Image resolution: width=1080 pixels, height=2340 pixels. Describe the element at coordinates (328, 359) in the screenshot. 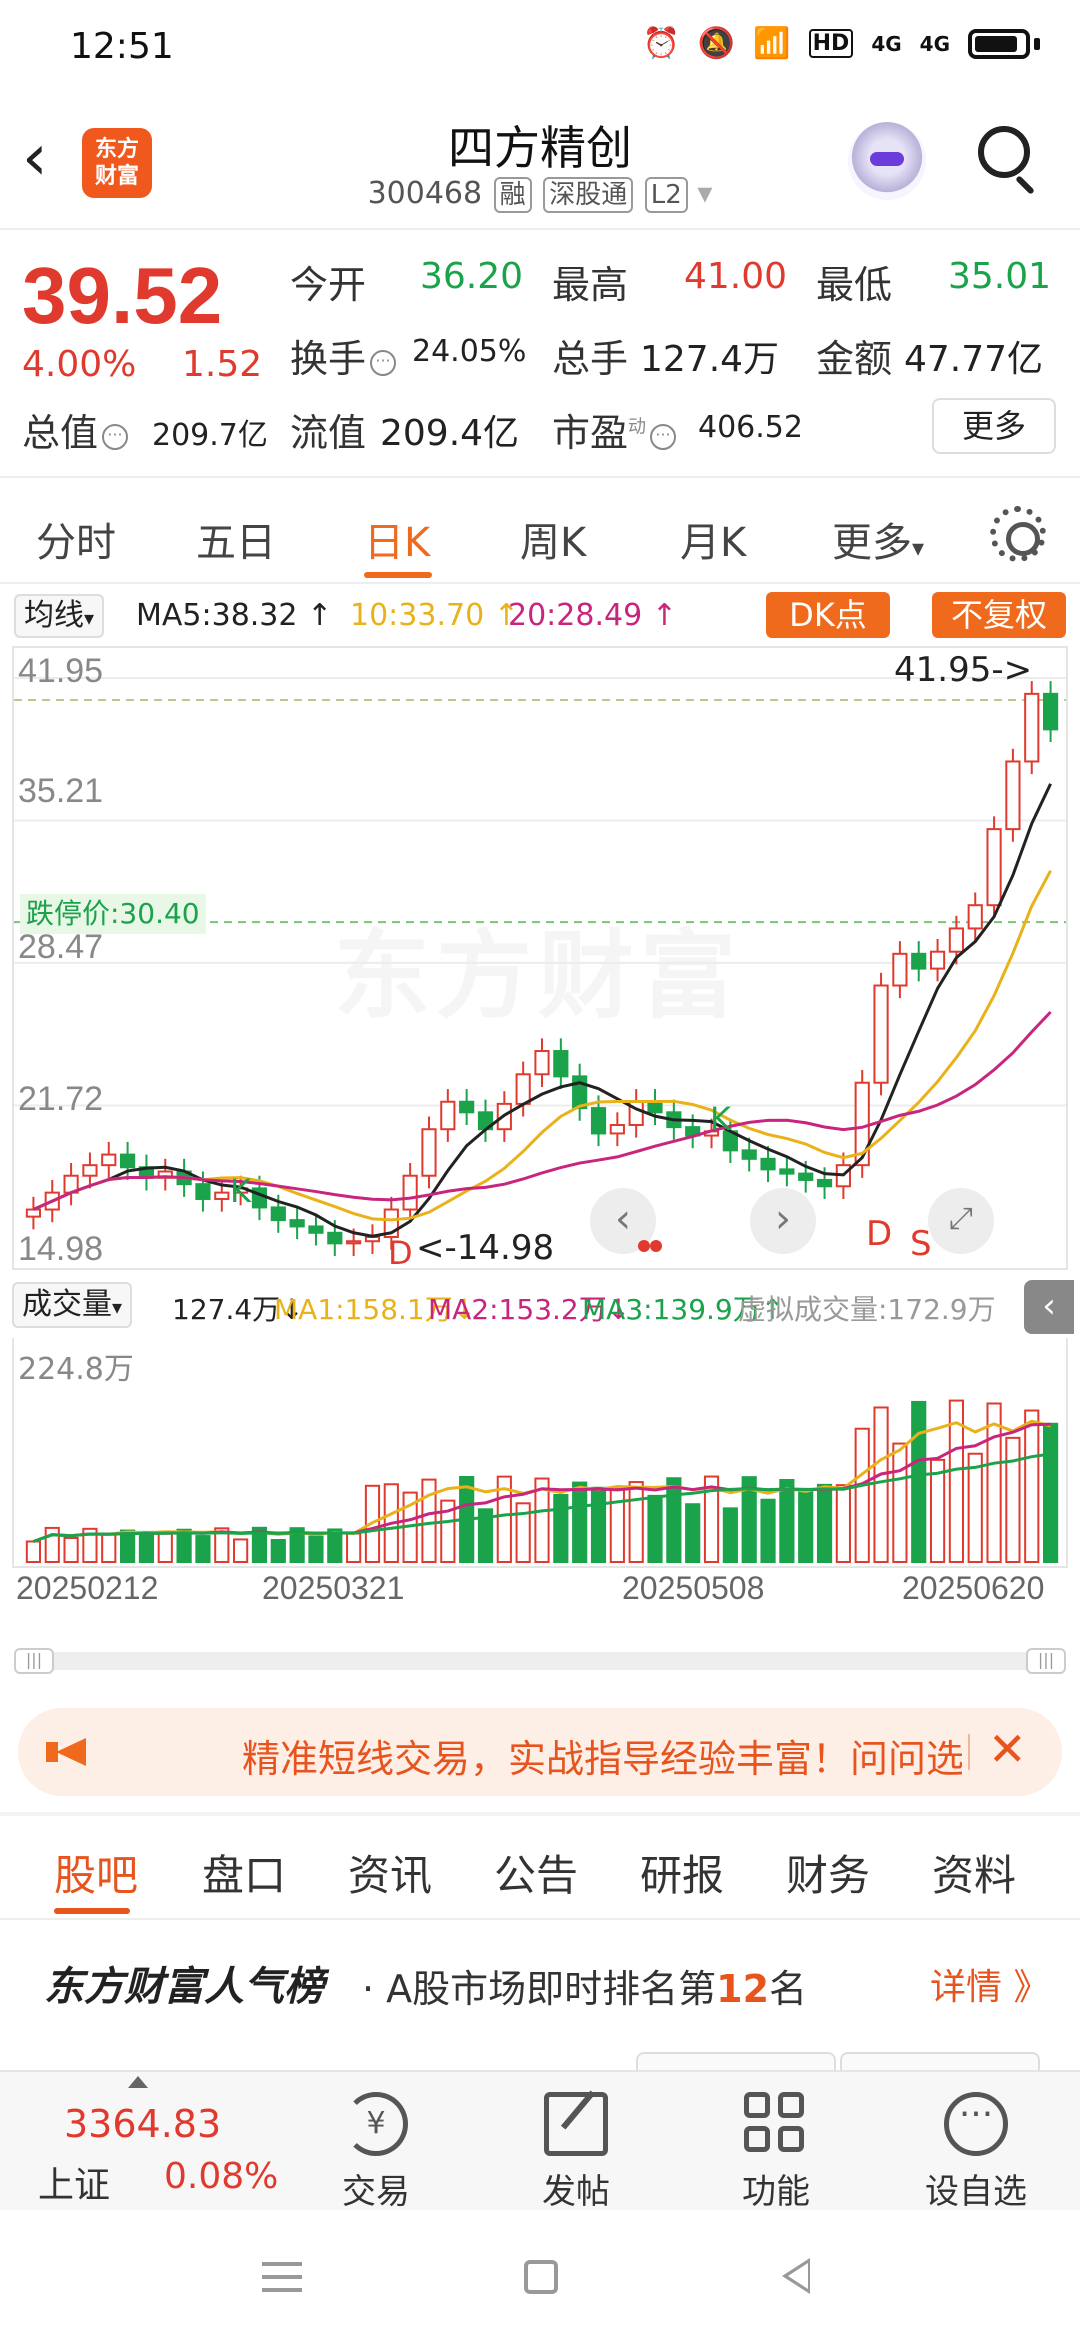

I see `turnover-label-text: 换手` at that location.